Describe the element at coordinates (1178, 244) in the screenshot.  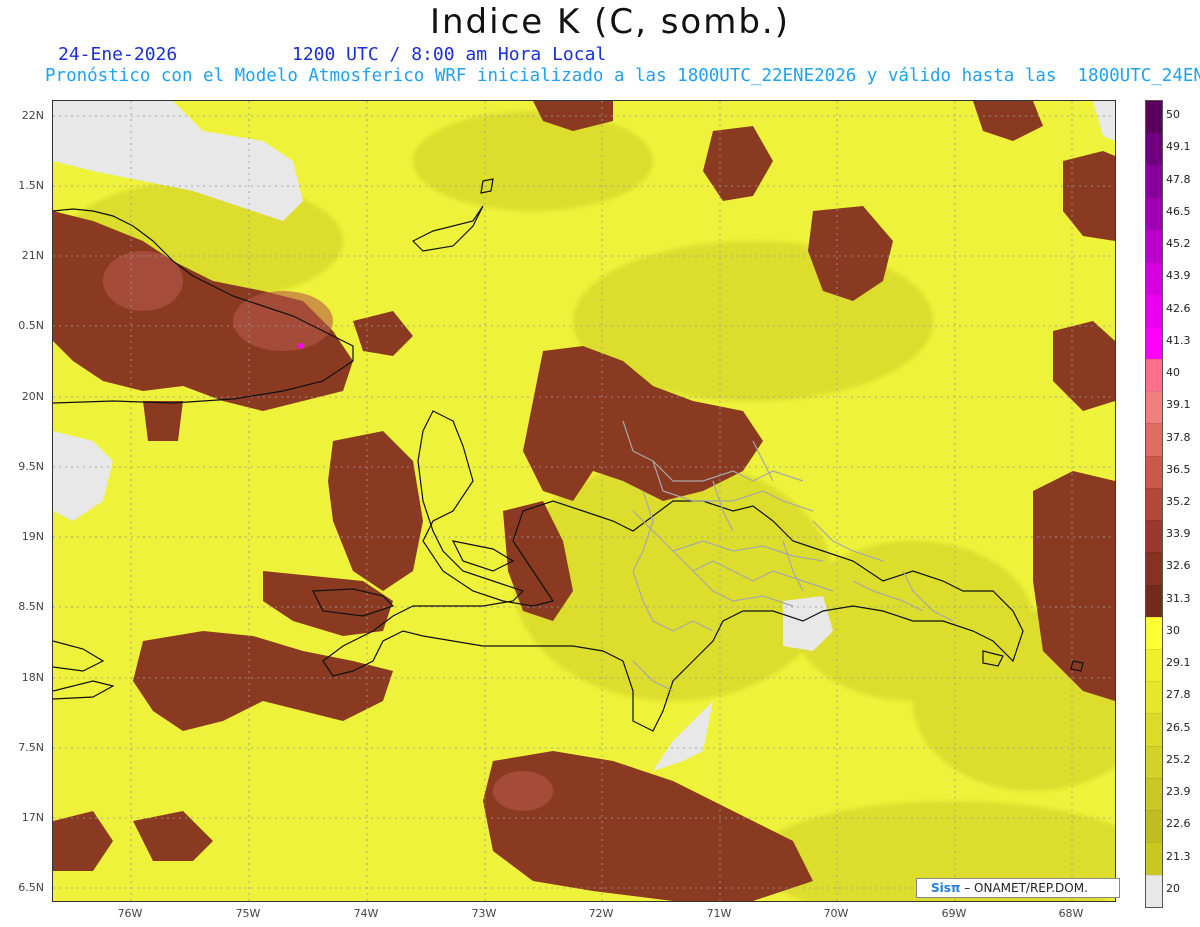
I see `color-scale-label: 45.2` at that location.